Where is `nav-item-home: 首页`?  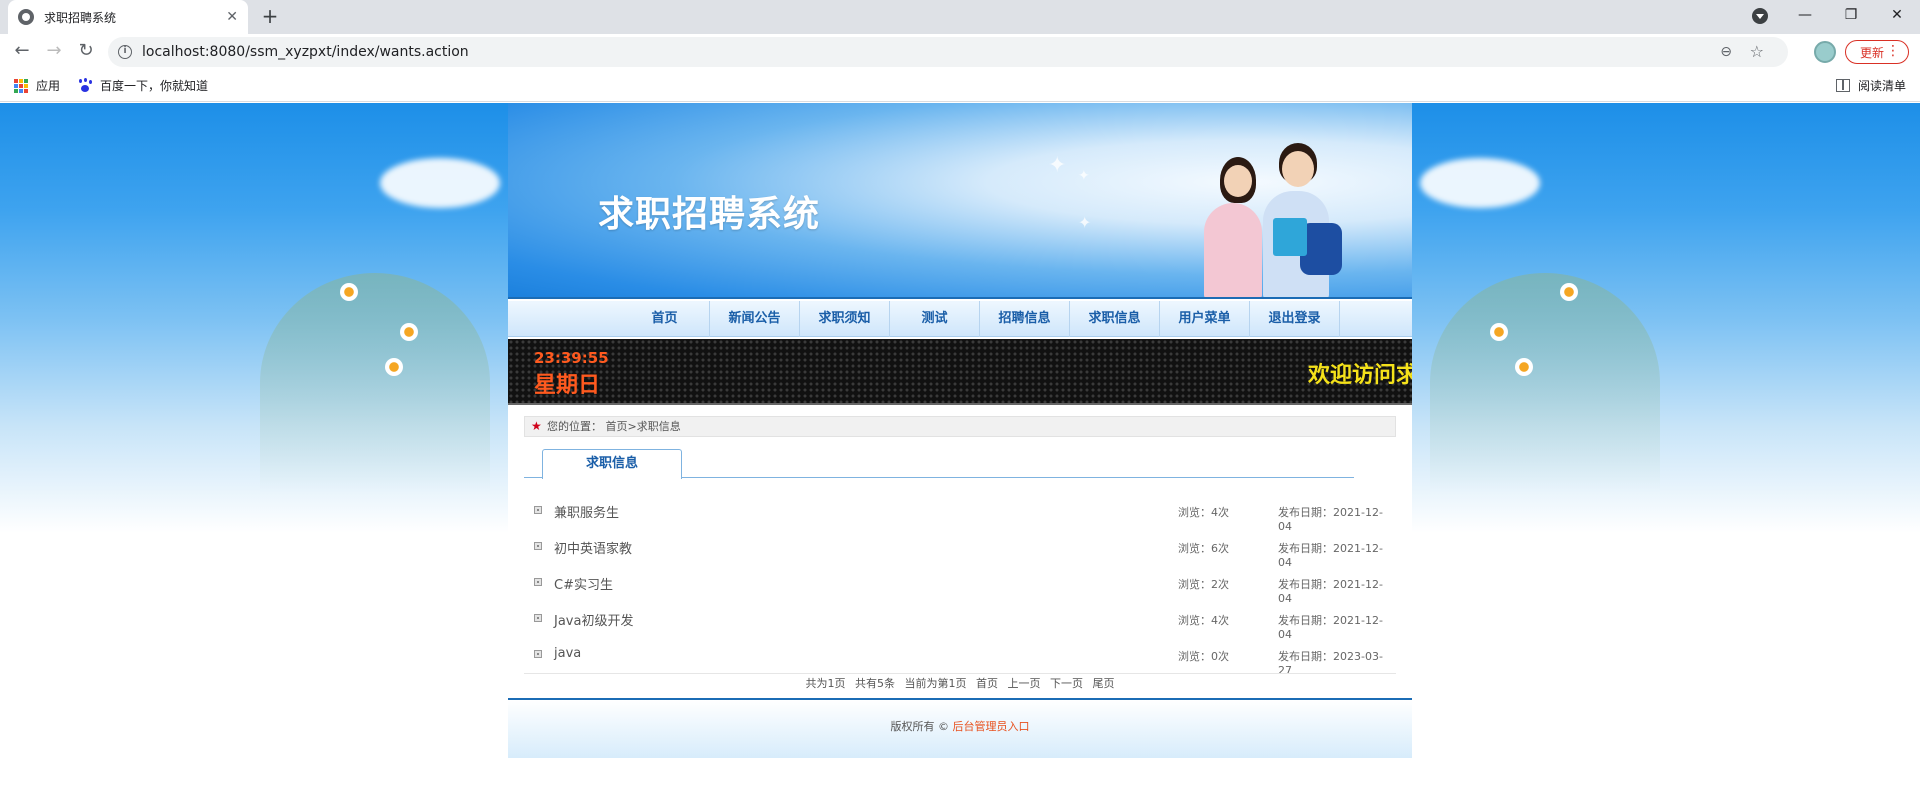 nav-item-home: 首页 is located at coordinates (665, 319).